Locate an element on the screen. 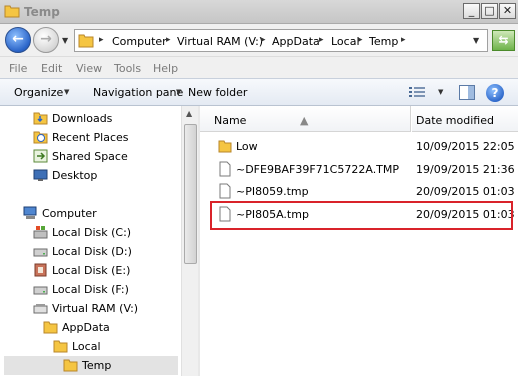 This screenshot has height=376, width=518. minimize-button: _ is located at coordinates (471, 11).